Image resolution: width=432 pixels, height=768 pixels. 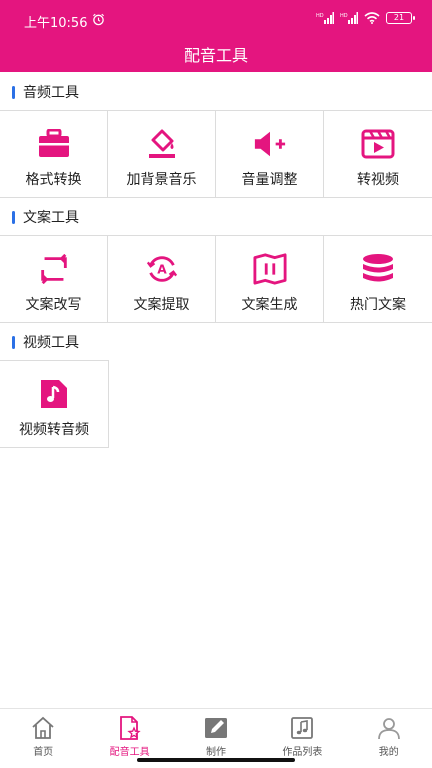 I want to click on home-indicator, so click(x=216, y=760).